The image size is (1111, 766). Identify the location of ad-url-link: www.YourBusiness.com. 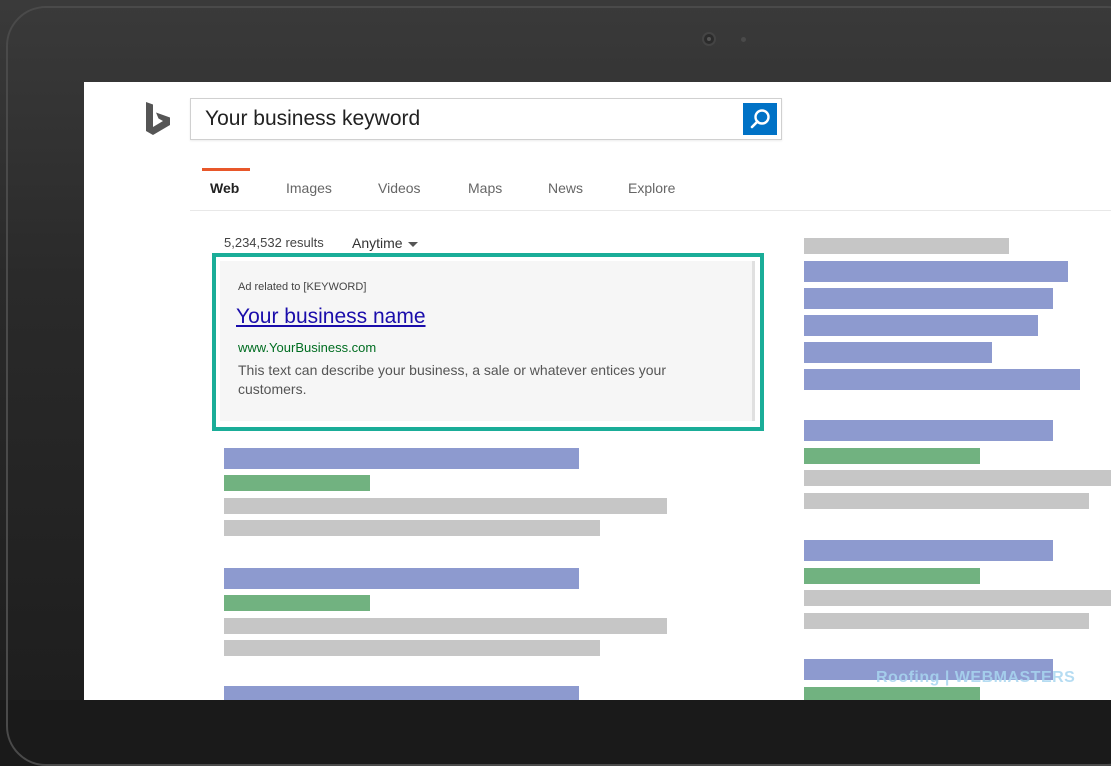
(307, 347).